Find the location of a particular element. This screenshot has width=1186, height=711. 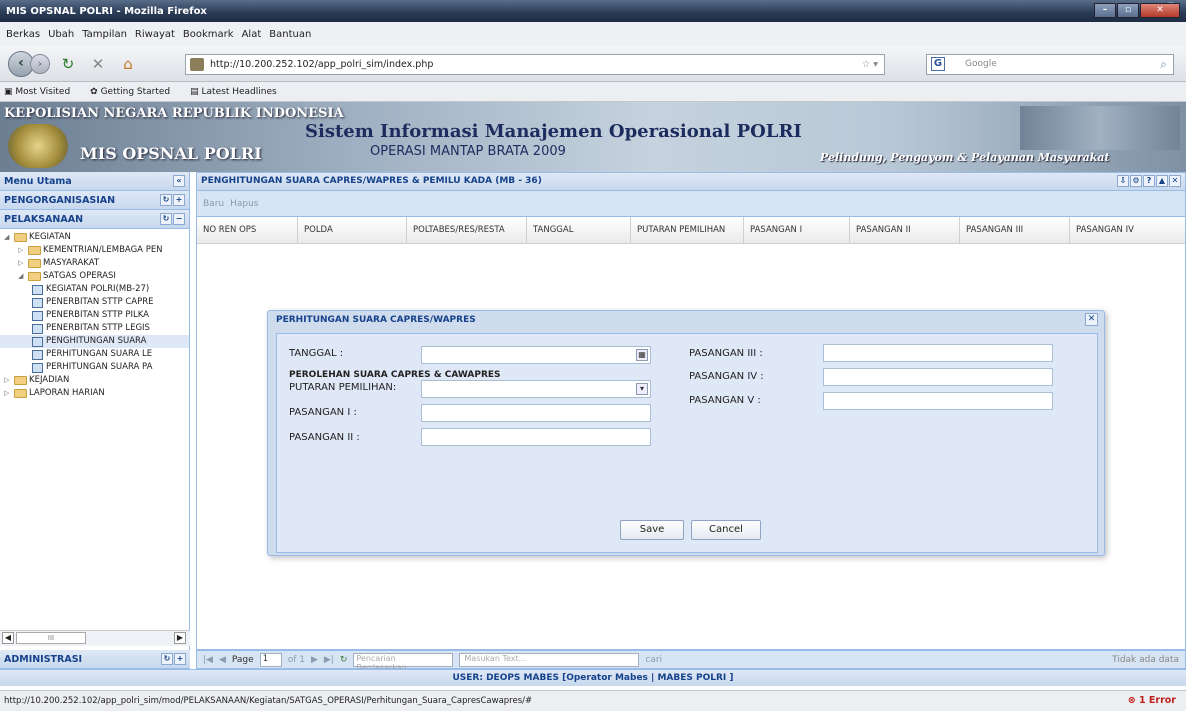

accordion-administrasi: ADMINISTRASI ↻ + is located at coordinates (95, 659).